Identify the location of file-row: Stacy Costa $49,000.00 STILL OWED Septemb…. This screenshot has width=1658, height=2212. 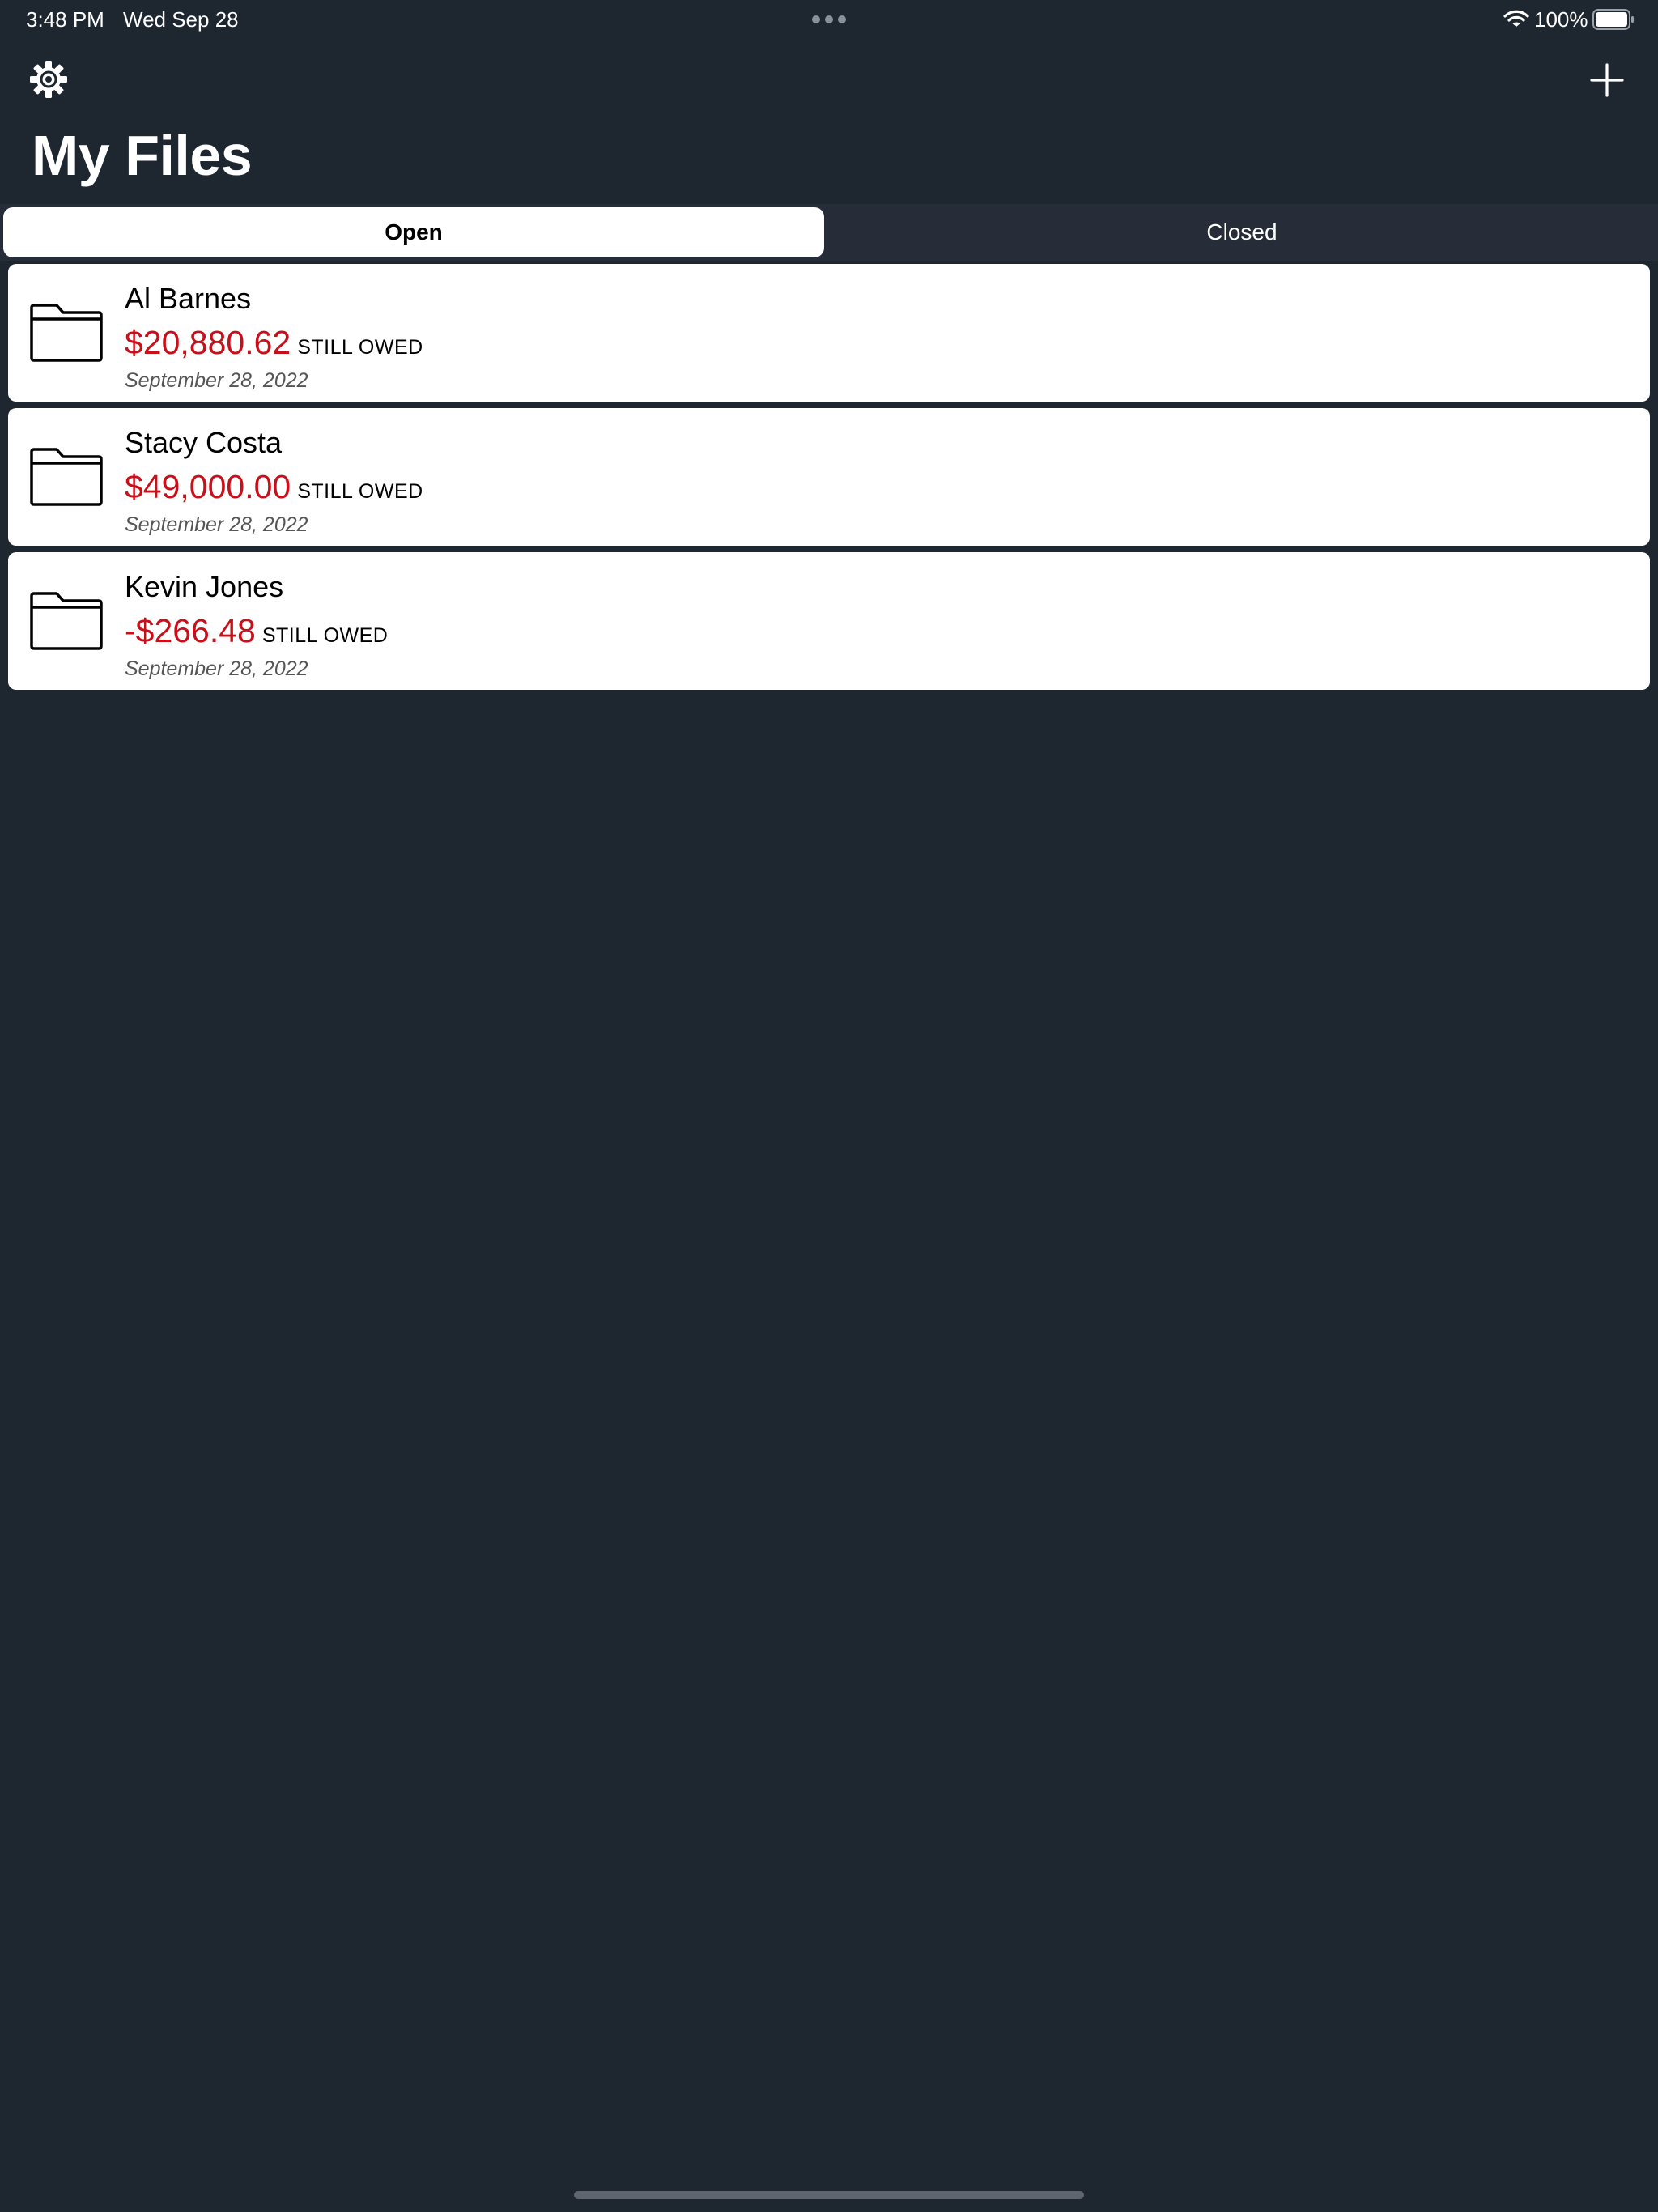
(829, 477).